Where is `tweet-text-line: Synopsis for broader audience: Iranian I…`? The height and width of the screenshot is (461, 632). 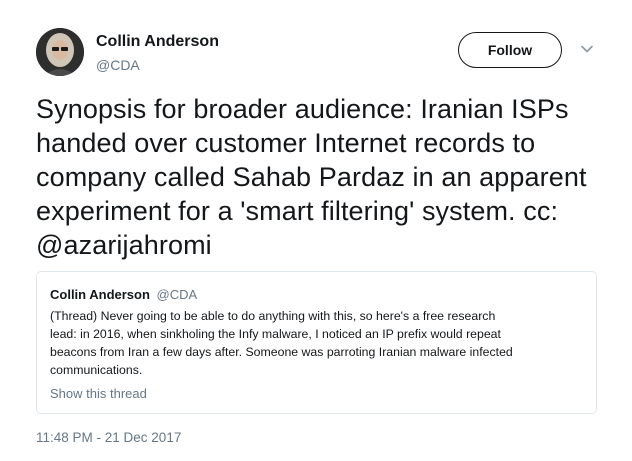
tweet-text-line: Synopsis for broader audience: Iranian I… is located at coordinates (302, 109).